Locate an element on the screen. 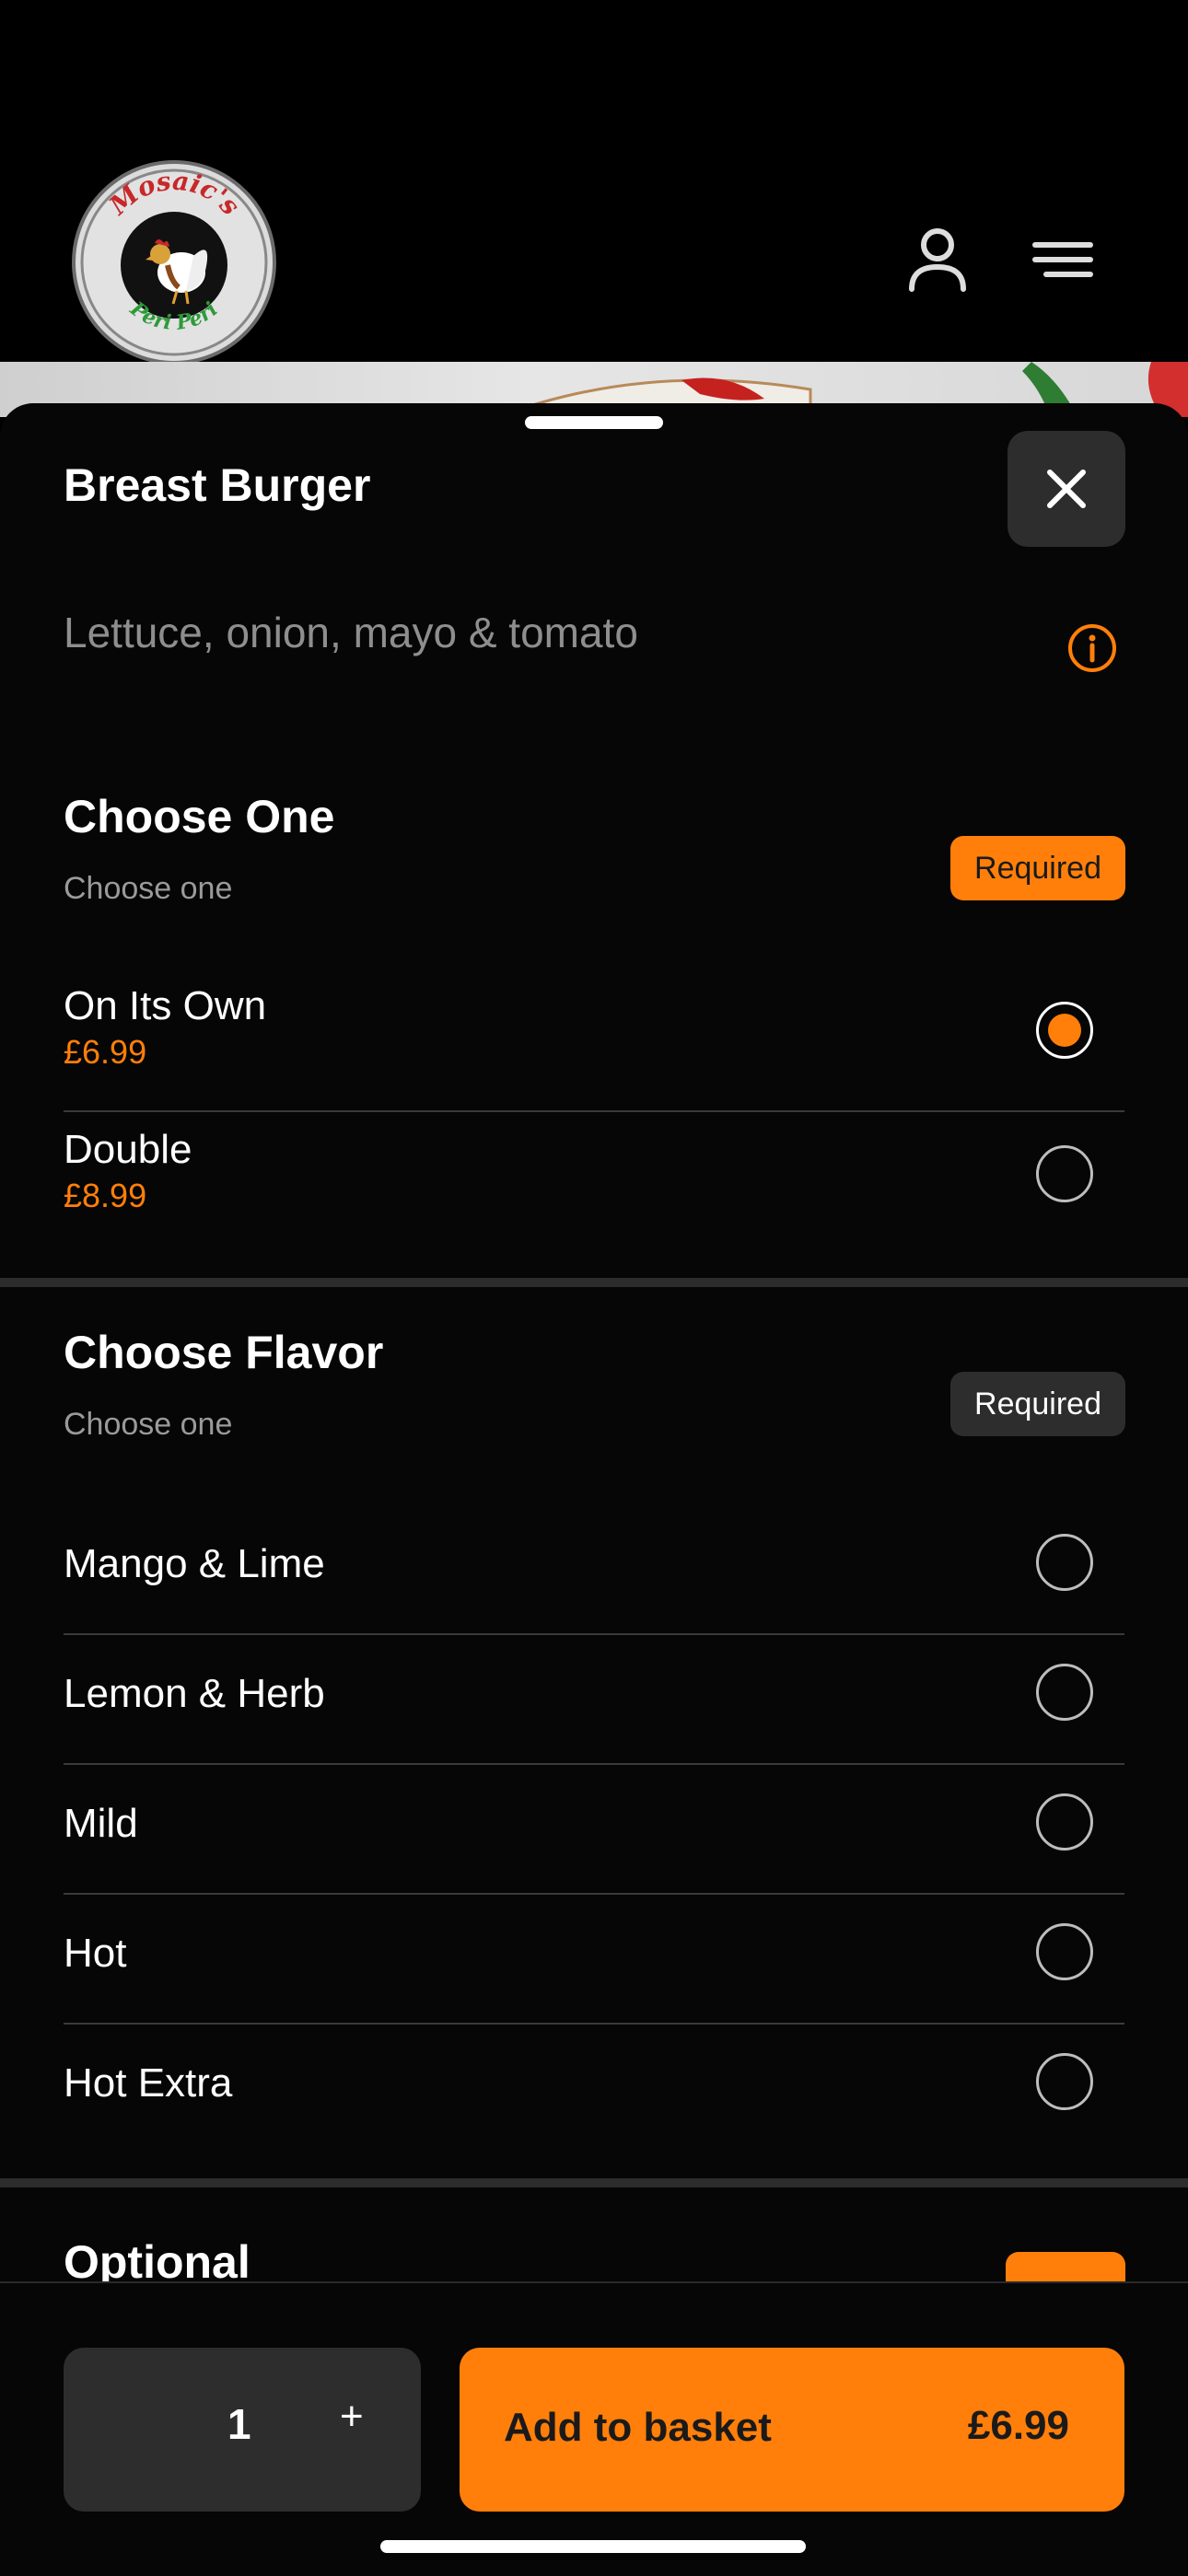  app-header: Mosaic's Peri Peri is located at coordinates (594, 182).